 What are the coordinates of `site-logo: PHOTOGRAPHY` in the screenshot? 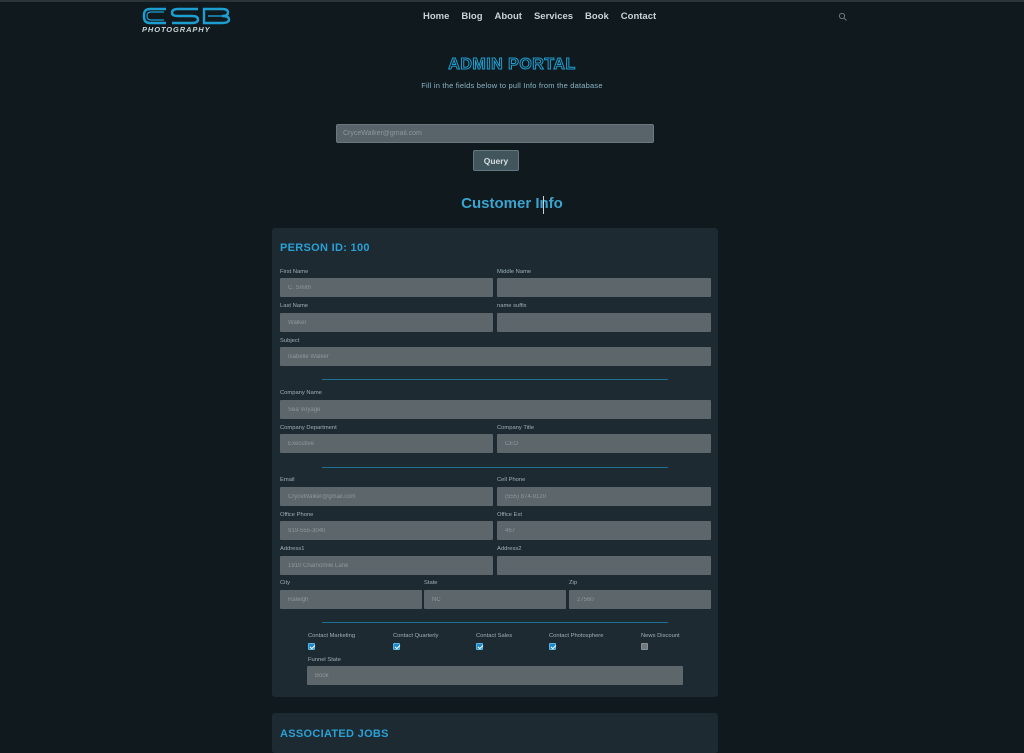 It's located at (187, 20).